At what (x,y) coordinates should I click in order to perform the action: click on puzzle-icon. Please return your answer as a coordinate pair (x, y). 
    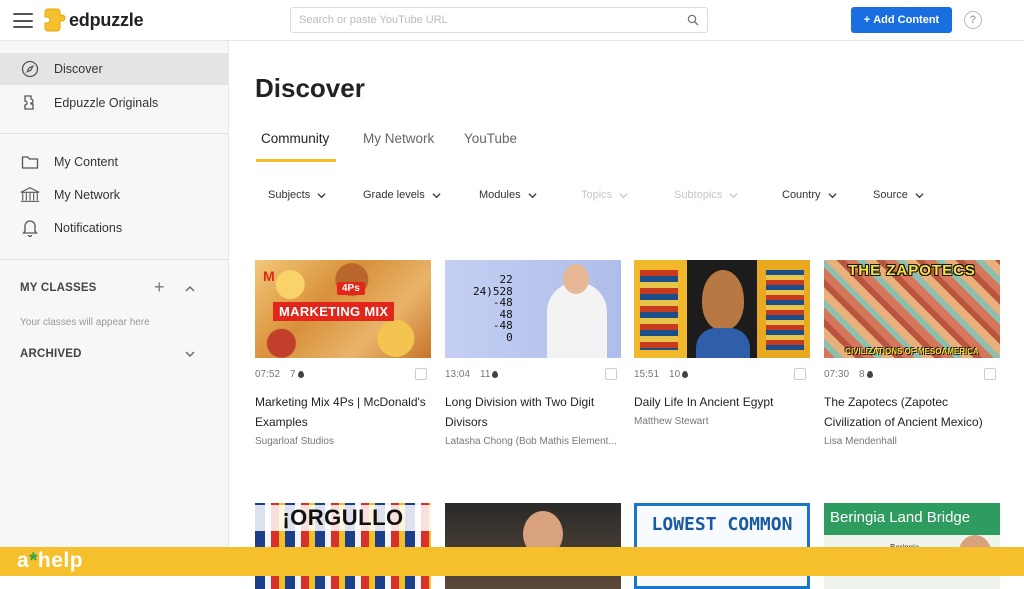
    Looking at the image, I should click on (30, 103).